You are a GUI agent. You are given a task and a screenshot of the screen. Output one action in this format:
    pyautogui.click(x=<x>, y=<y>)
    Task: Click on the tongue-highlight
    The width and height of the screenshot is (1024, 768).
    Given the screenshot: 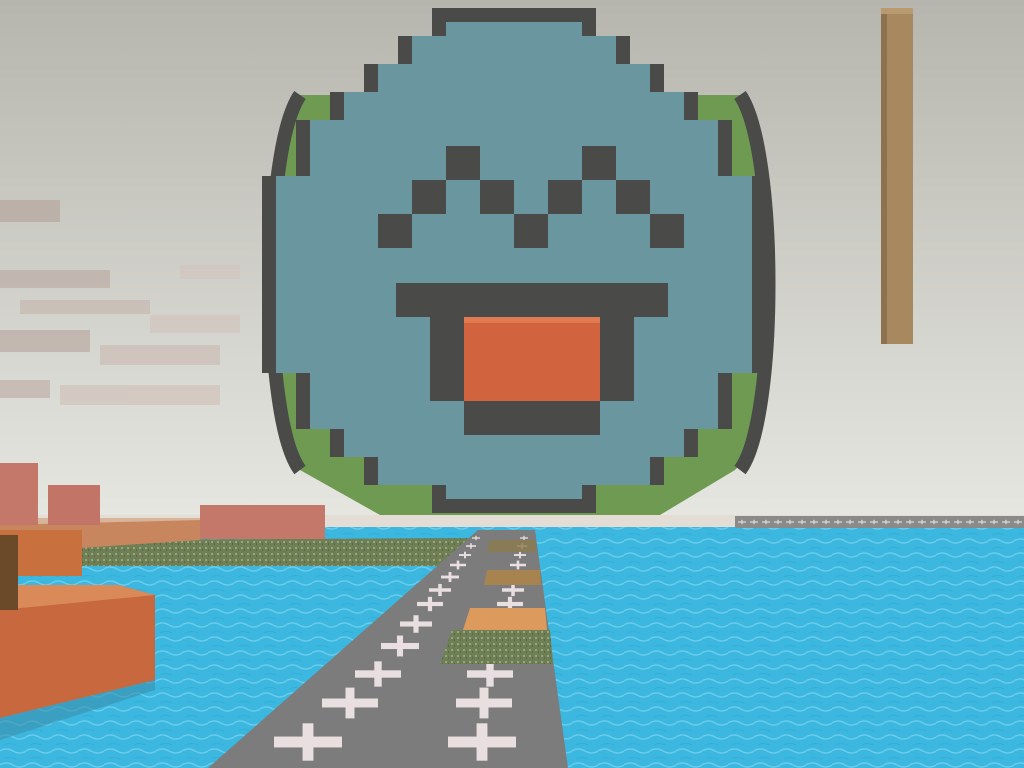 What is the action you would take?
    pyautogui.click(x=532, y=320)
    